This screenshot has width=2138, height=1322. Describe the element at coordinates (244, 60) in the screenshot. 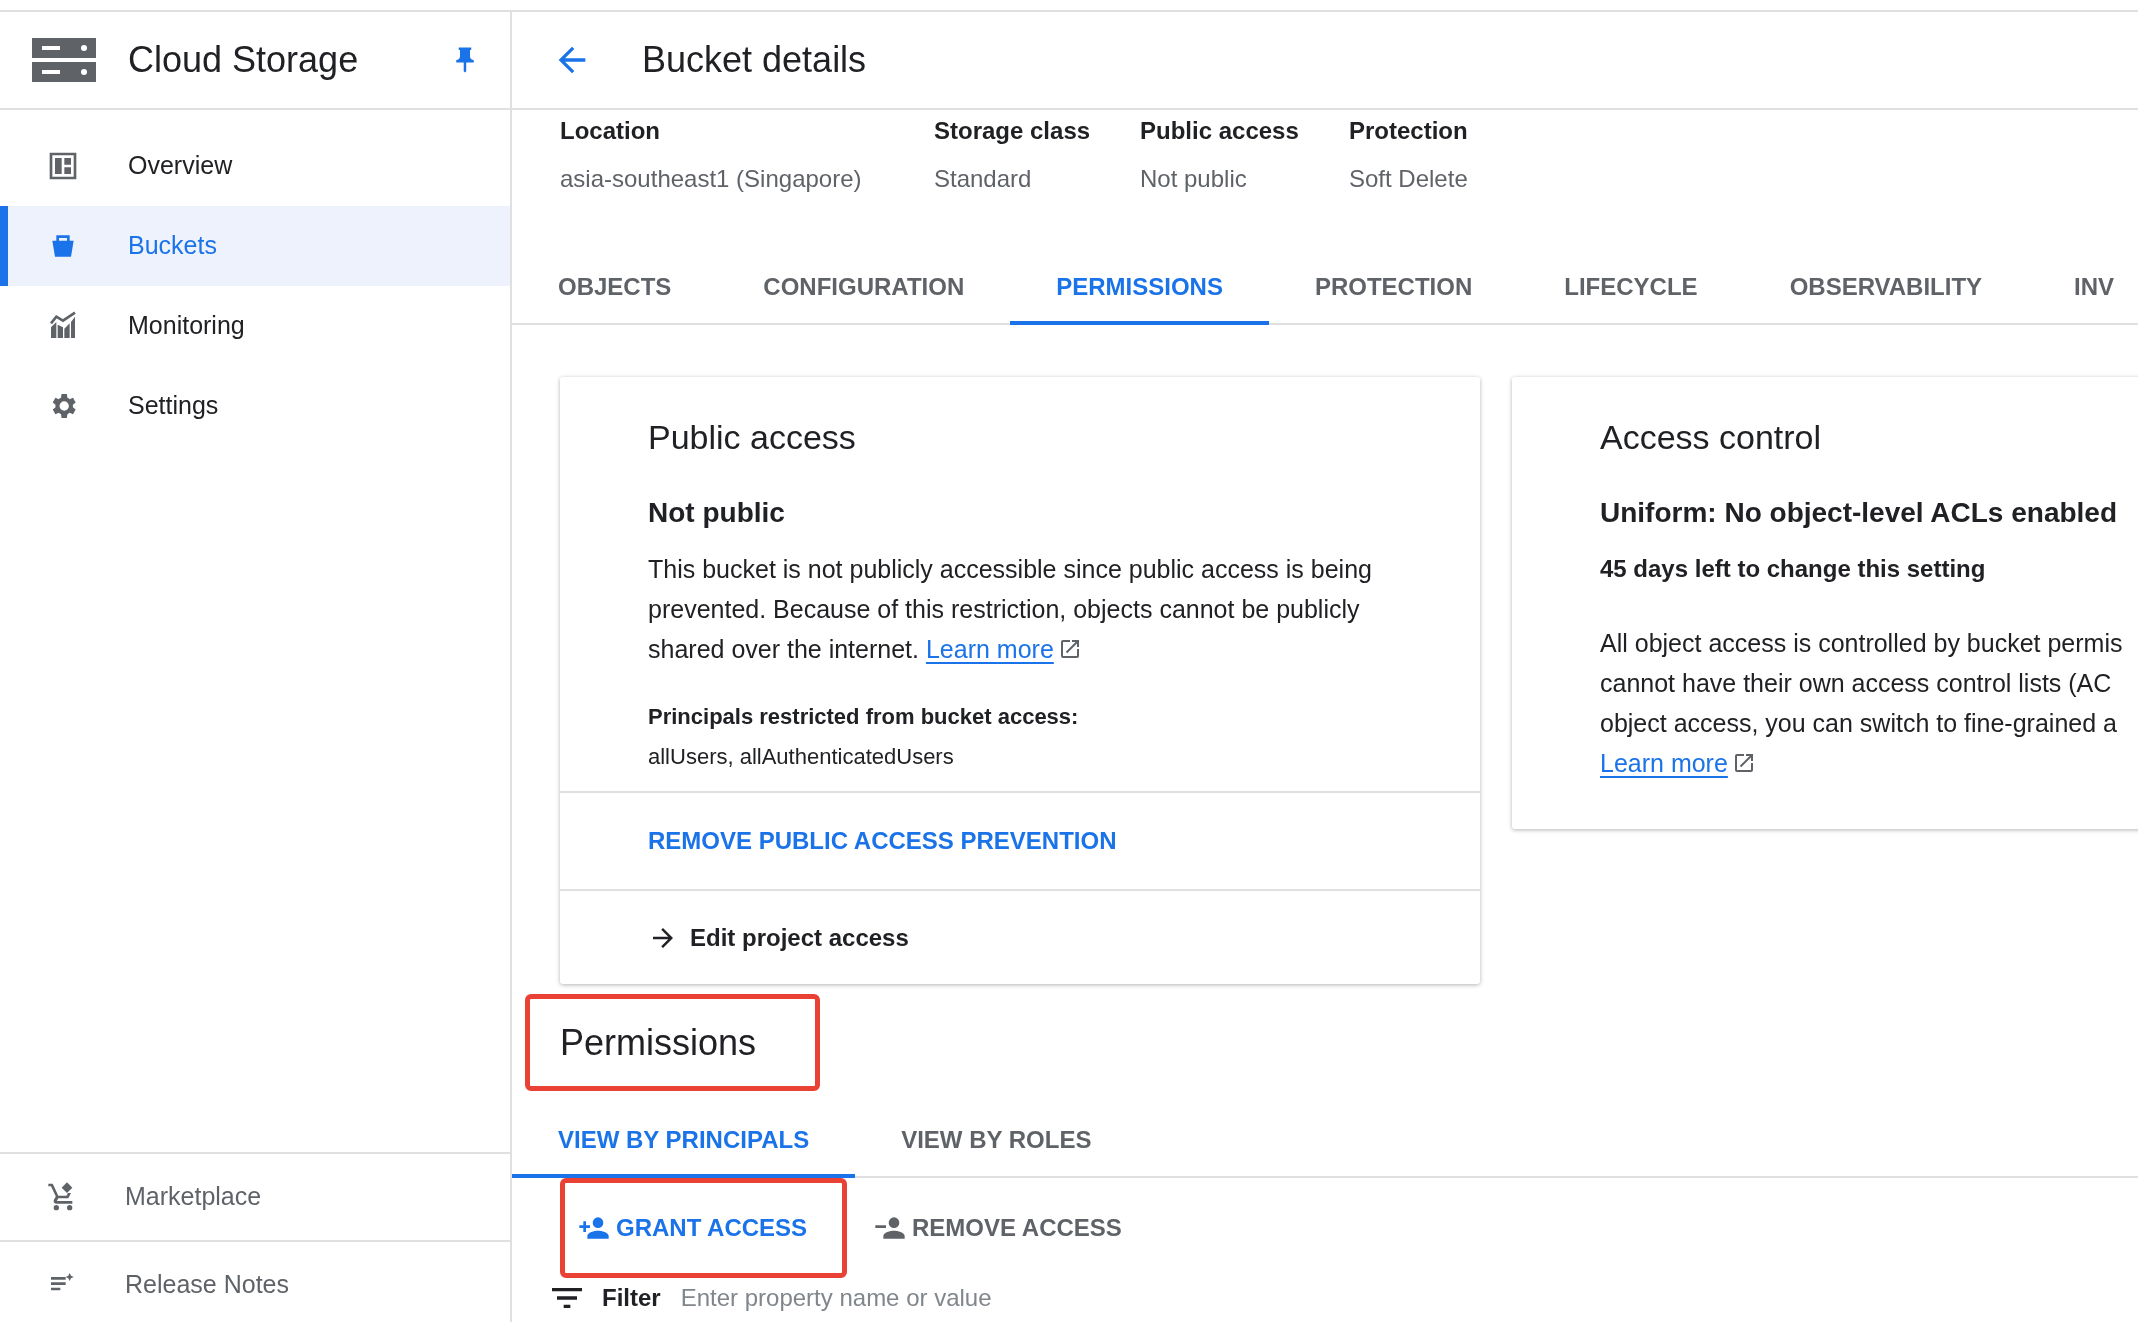

I see `product-title: Cloud Storage` at that location.